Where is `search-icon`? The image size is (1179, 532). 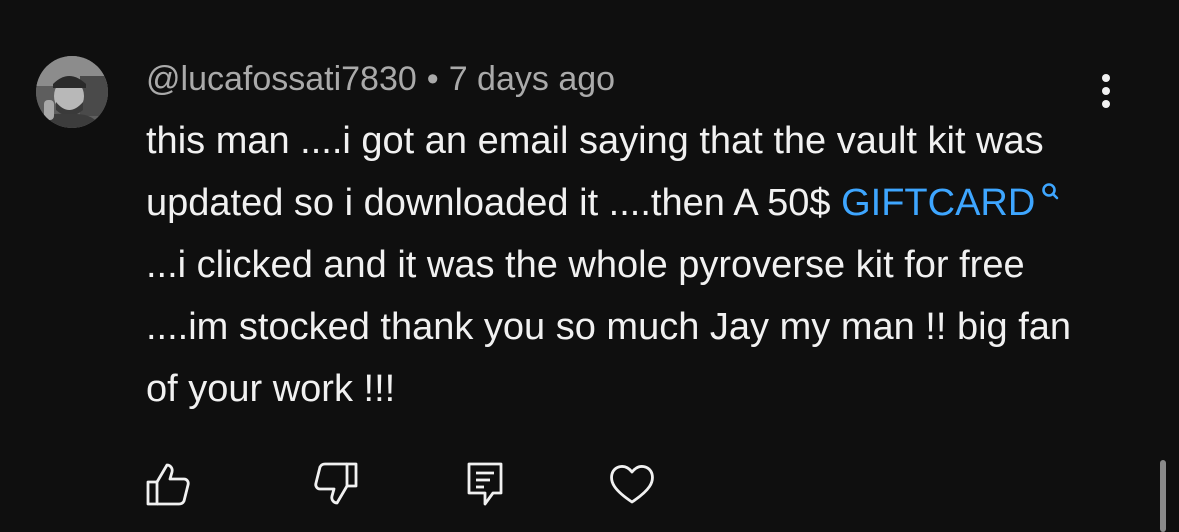
search-icon is located at coordinates (1050, 191).